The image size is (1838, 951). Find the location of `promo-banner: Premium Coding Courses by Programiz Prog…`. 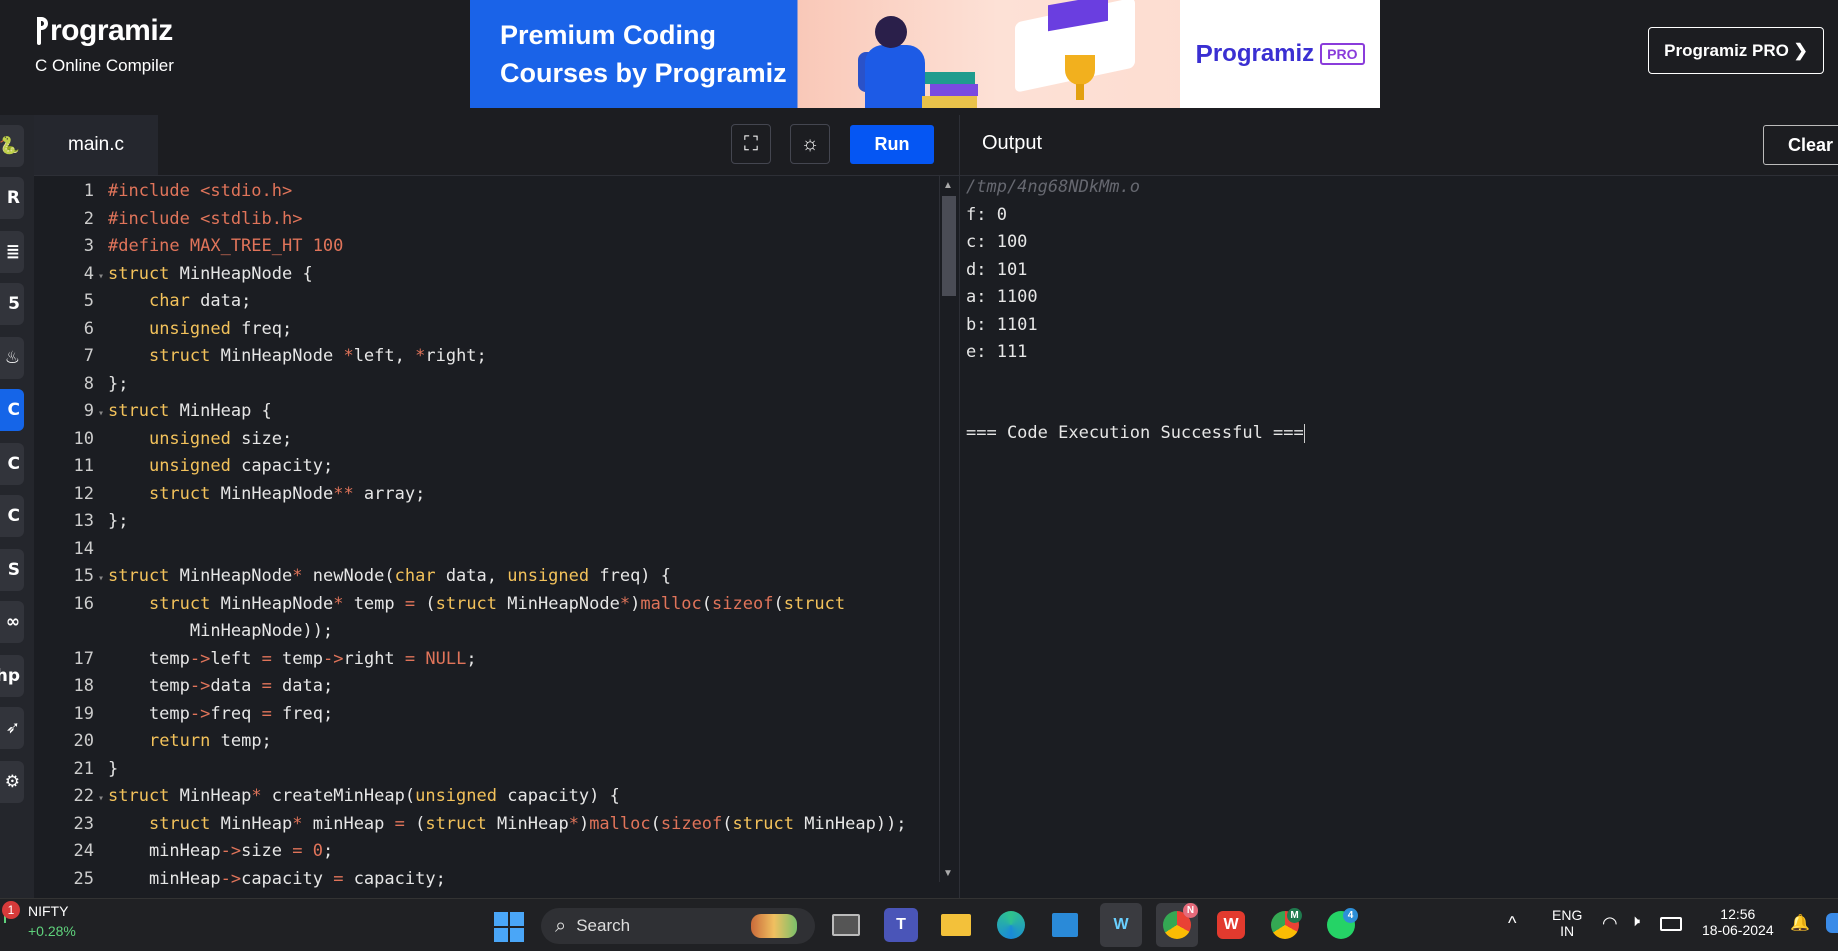

promo-banner: Premium Coding Courses by Programiz Prog… is located at coordinates (925, 54).